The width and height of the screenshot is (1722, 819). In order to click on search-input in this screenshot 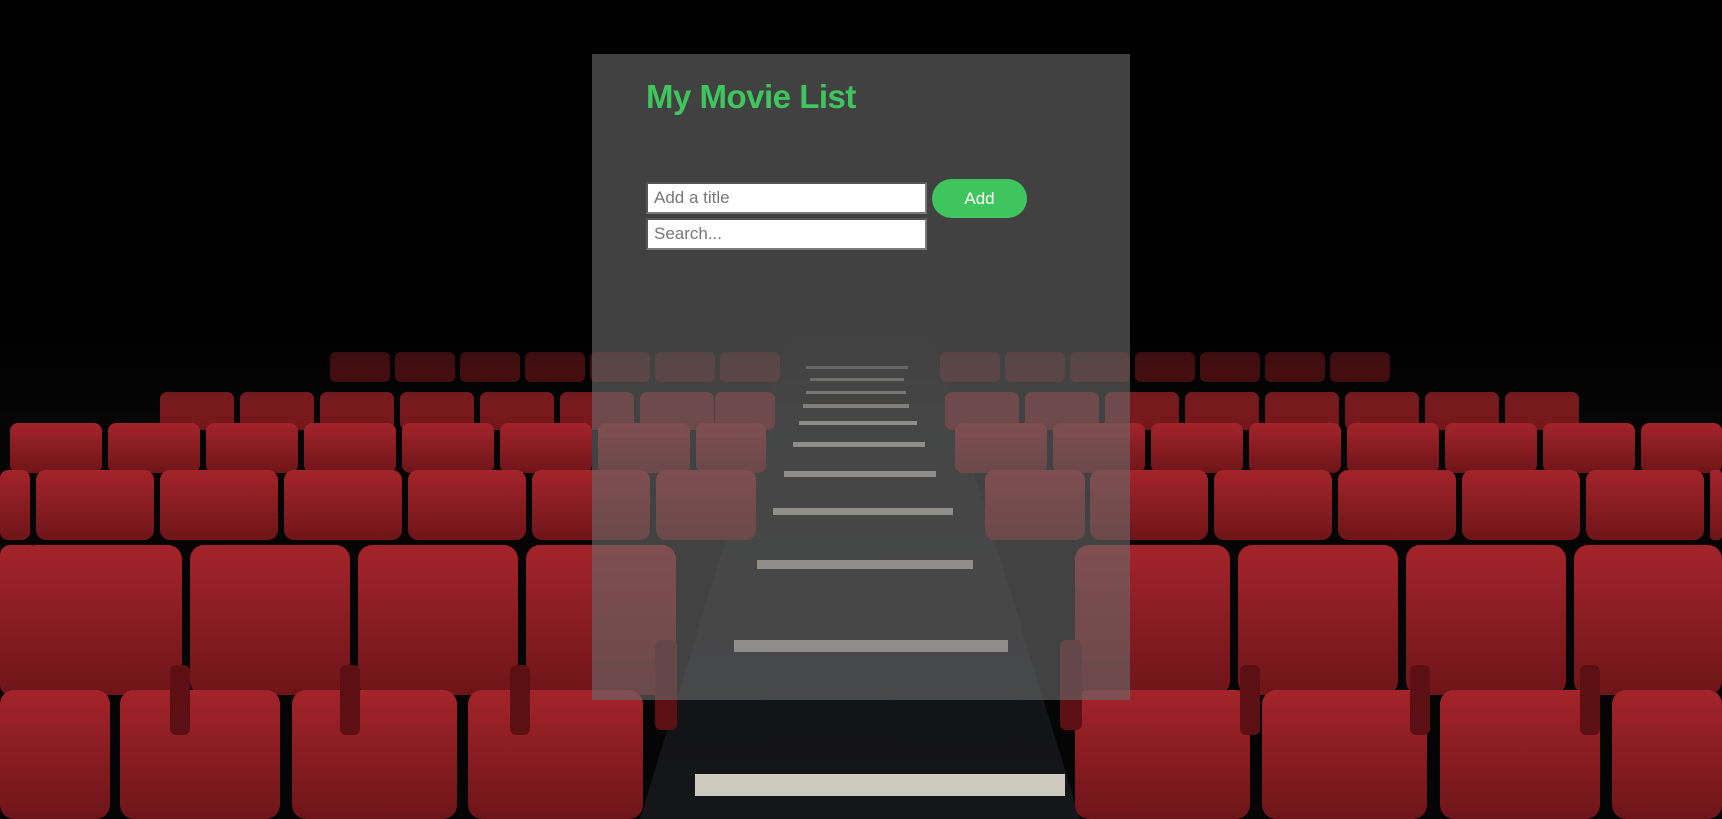, I will do `click(786, 234)`.